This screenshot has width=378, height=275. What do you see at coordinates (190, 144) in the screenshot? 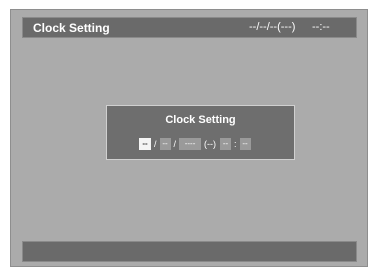
I see `year-field: ----` at bounding box center [190, 144].